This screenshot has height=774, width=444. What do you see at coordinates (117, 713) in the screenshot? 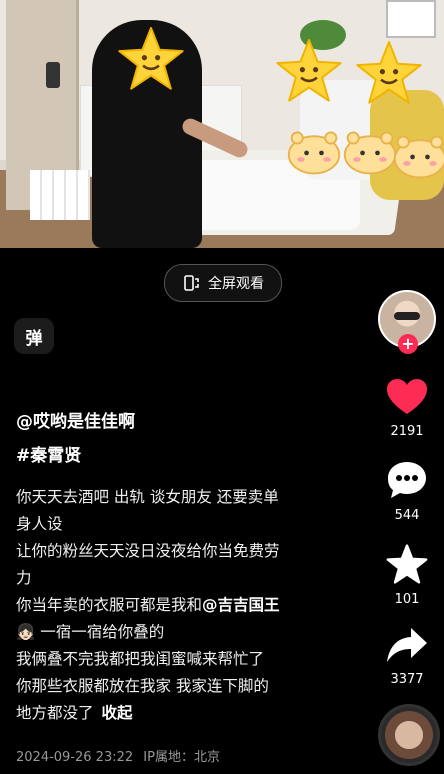
I see `collapse-button: 收起` at bounding box center [117, 713].